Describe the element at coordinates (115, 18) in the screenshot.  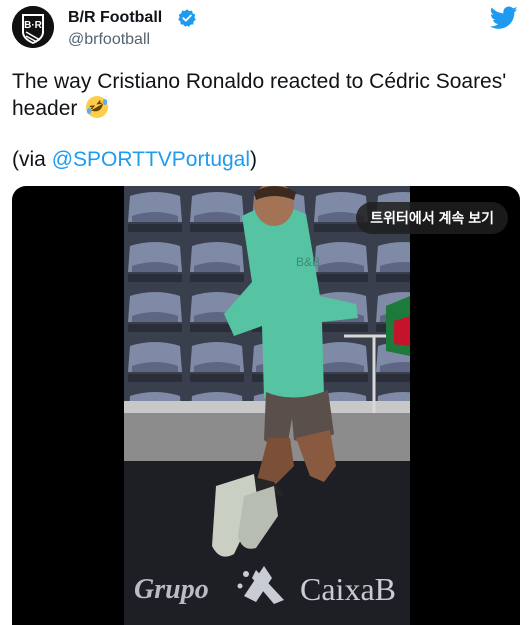
I see `author-name: B/R Football` at that location.